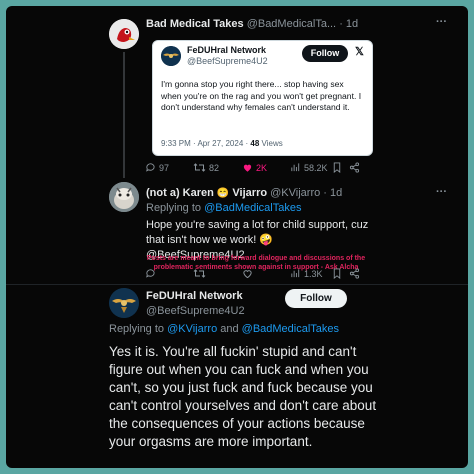 The width and height of the screenshot is (474, 474). Describe the element at coordinates (171, 56) in the screenshot. I see `quote-author-avatar` at that location.